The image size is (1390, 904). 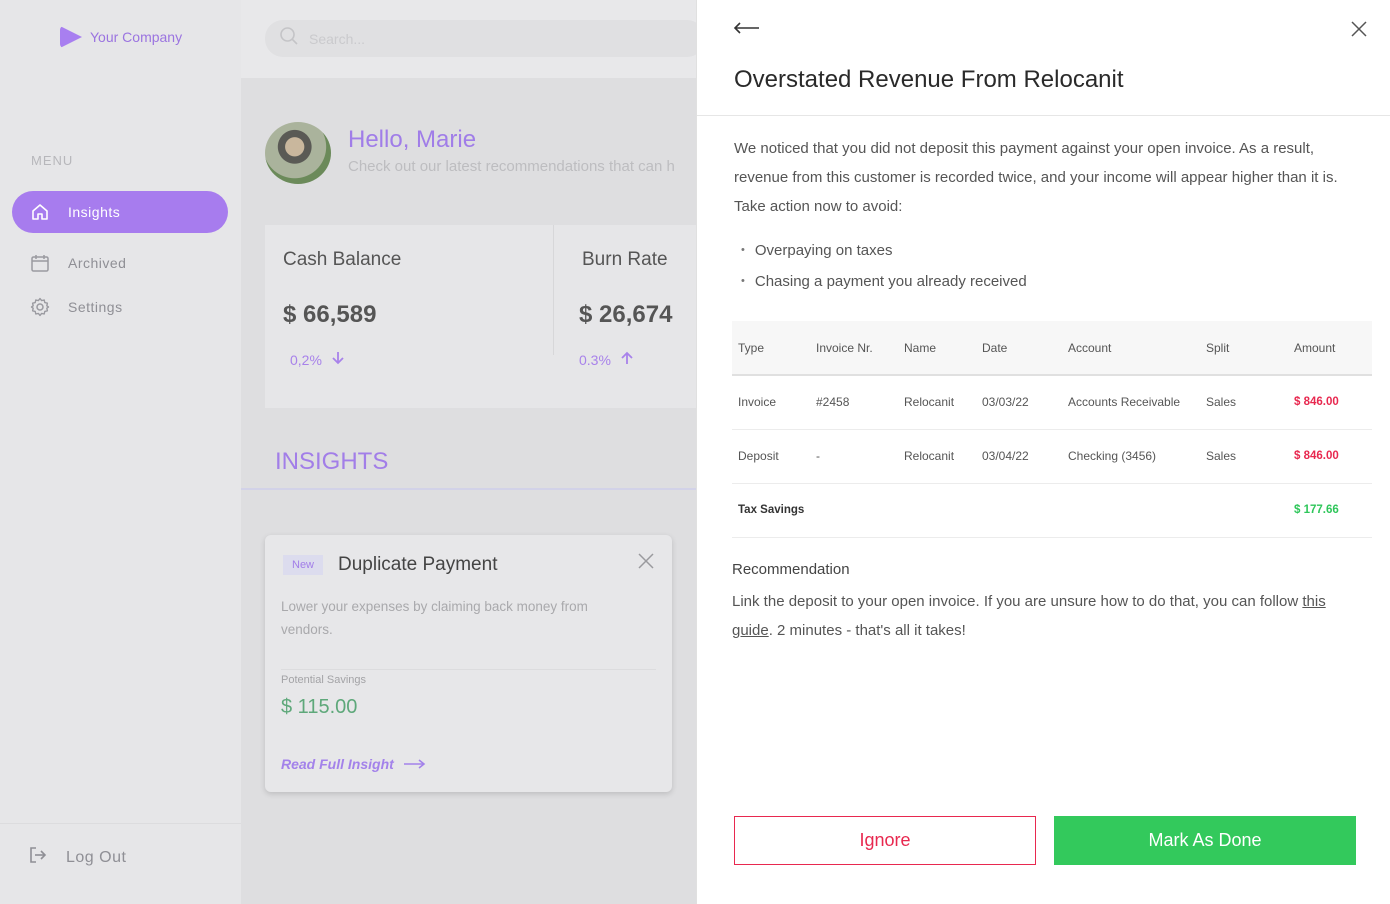 What do you see at coordinates (418, 564) in the screenshot?
I see `insight-card-title: Duplicate Payment` at bounding box center [418, 564].